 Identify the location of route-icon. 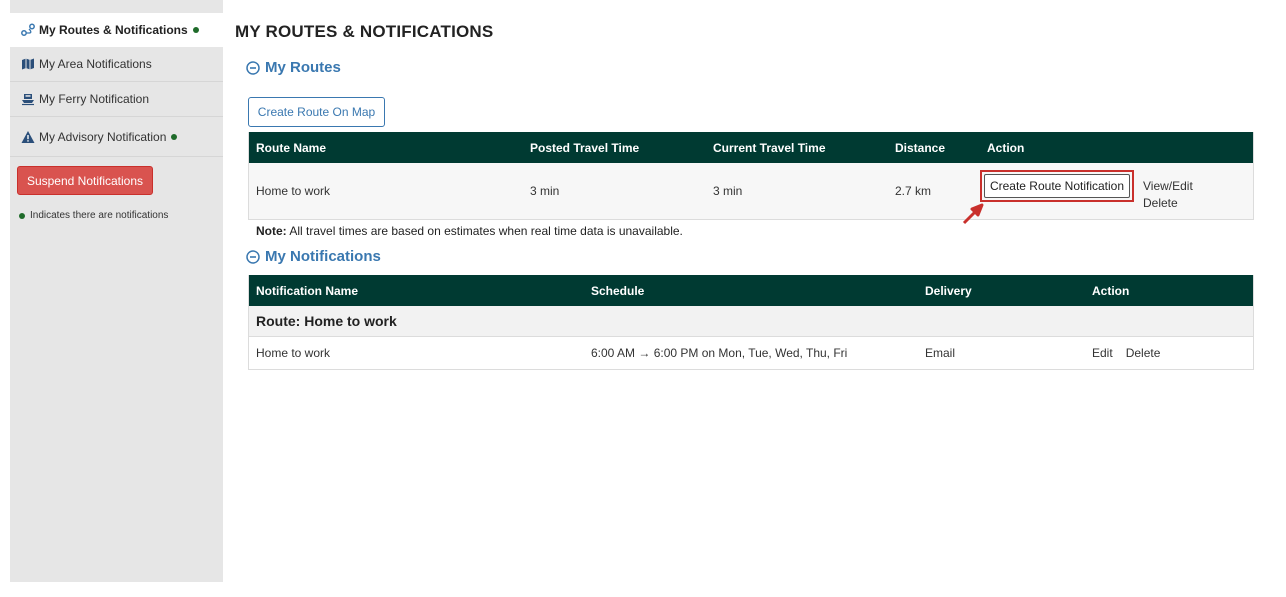
(28, 29).